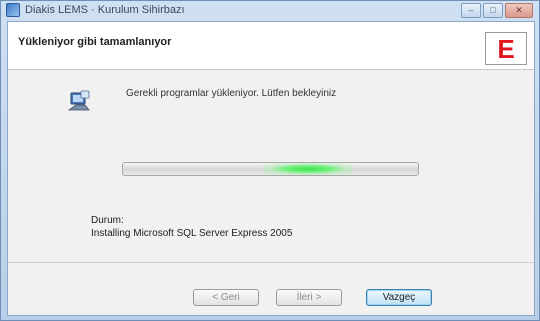 This screenshot has height=321, width=540. I want to click on cancel-button: Vazgeç, so click(399, 297).